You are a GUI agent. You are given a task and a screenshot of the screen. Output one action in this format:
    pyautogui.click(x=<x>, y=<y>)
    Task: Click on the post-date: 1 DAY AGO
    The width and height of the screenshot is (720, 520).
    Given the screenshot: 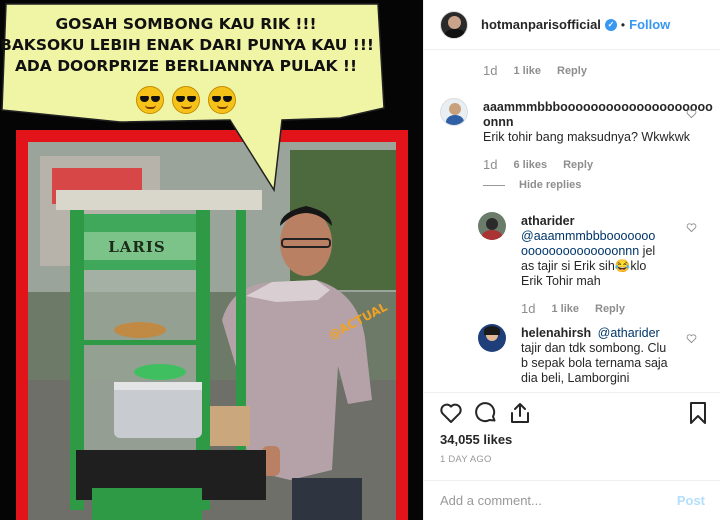 What is the action you would take?
    pyautogui.click(x=466, y=459)
    